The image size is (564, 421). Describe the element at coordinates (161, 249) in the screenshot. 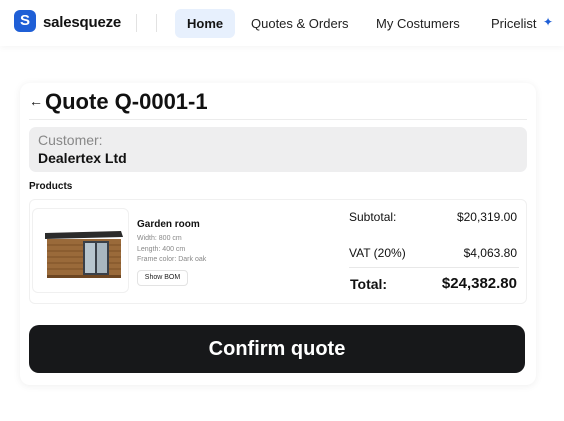

I see `product-length: Length: 400 cm` at that location.